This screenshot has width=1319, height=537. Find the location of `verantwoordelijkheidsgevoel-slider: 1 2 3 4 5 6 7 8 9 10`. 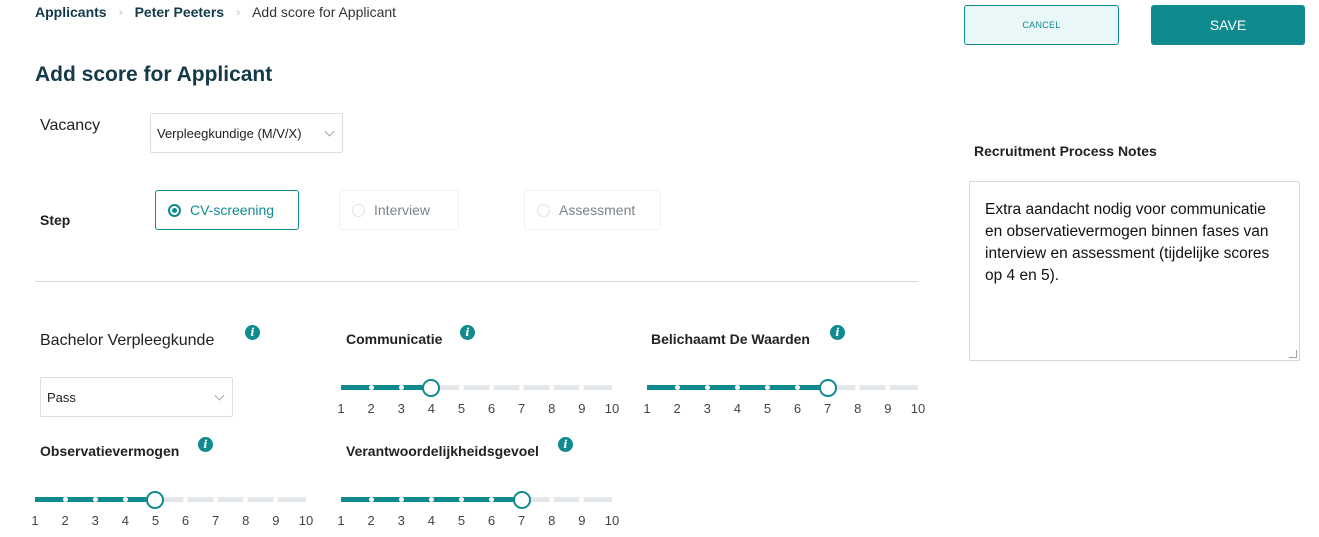

verantwoordelijkheidsgevoel-slider: 1 2 3 4 5 6 7 8 9 10 is located at coordinates (478, 511).